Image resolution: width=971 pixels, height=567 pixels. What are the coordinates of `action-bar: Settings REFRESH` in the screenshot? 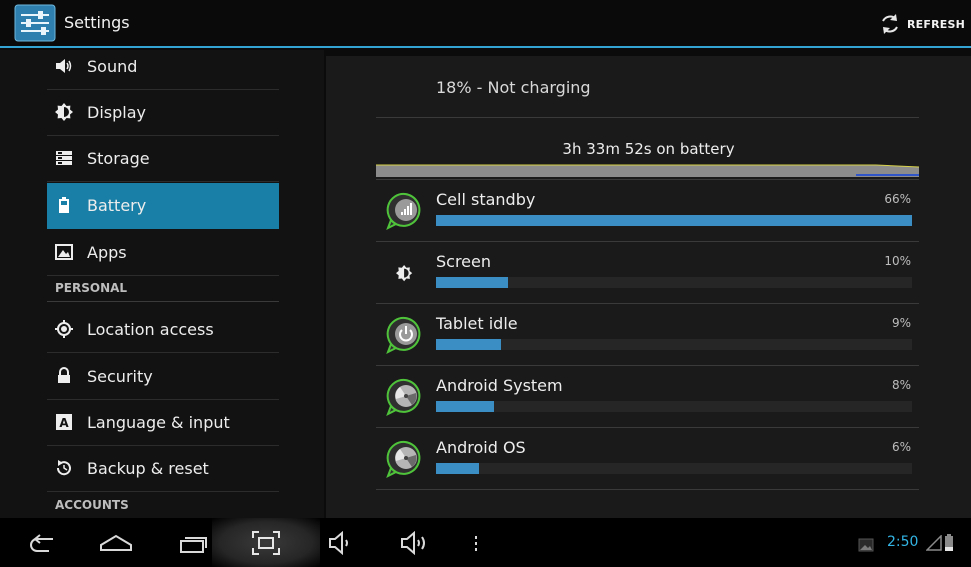 It's located at (485, 24).